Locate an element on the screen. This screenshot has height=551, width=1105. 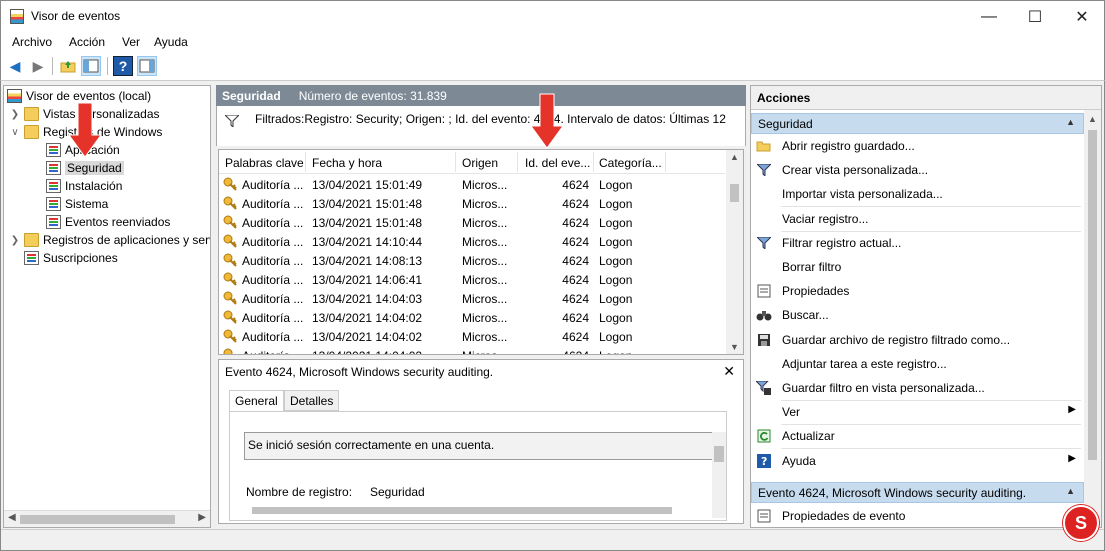
back-arrow-icon: ◀ is located at coordinates (15, 66).